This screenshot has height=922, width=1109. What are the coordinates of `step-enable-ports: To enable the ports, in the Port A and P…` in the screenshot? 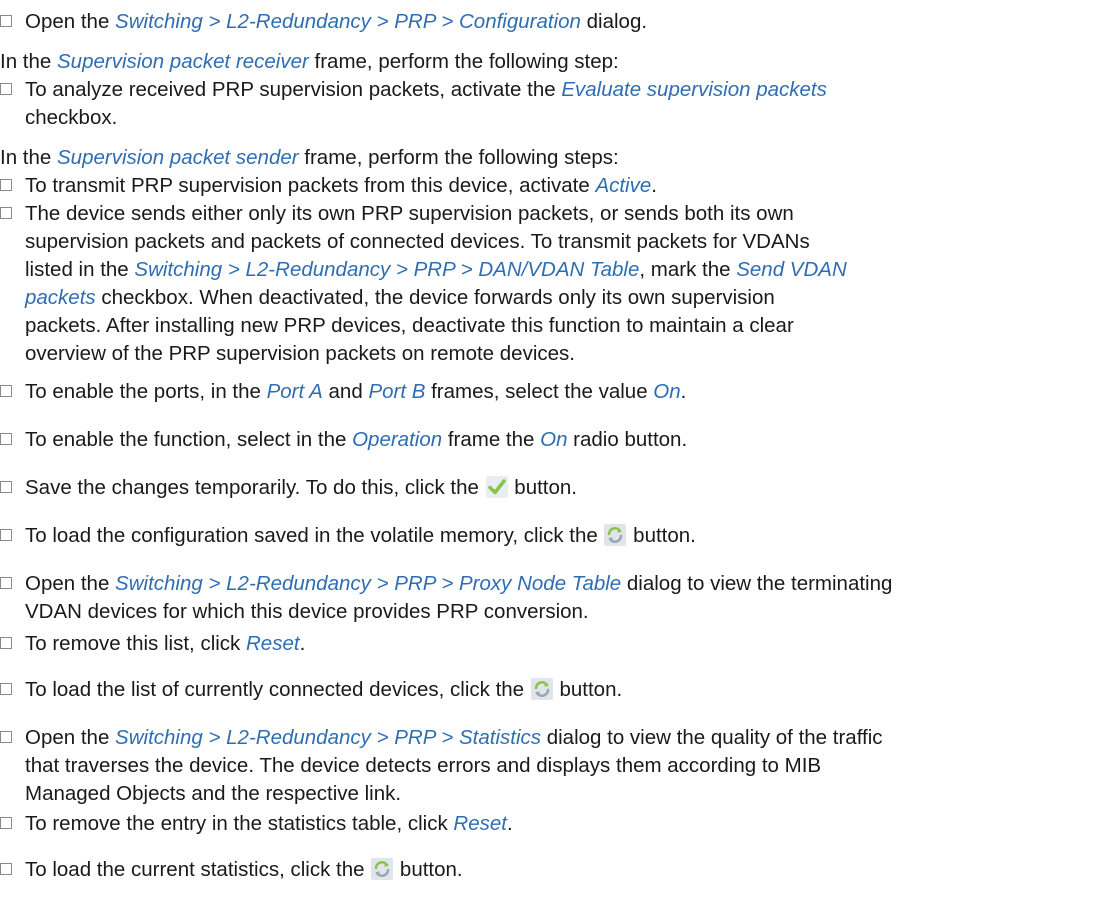 It's located at (550, 392).